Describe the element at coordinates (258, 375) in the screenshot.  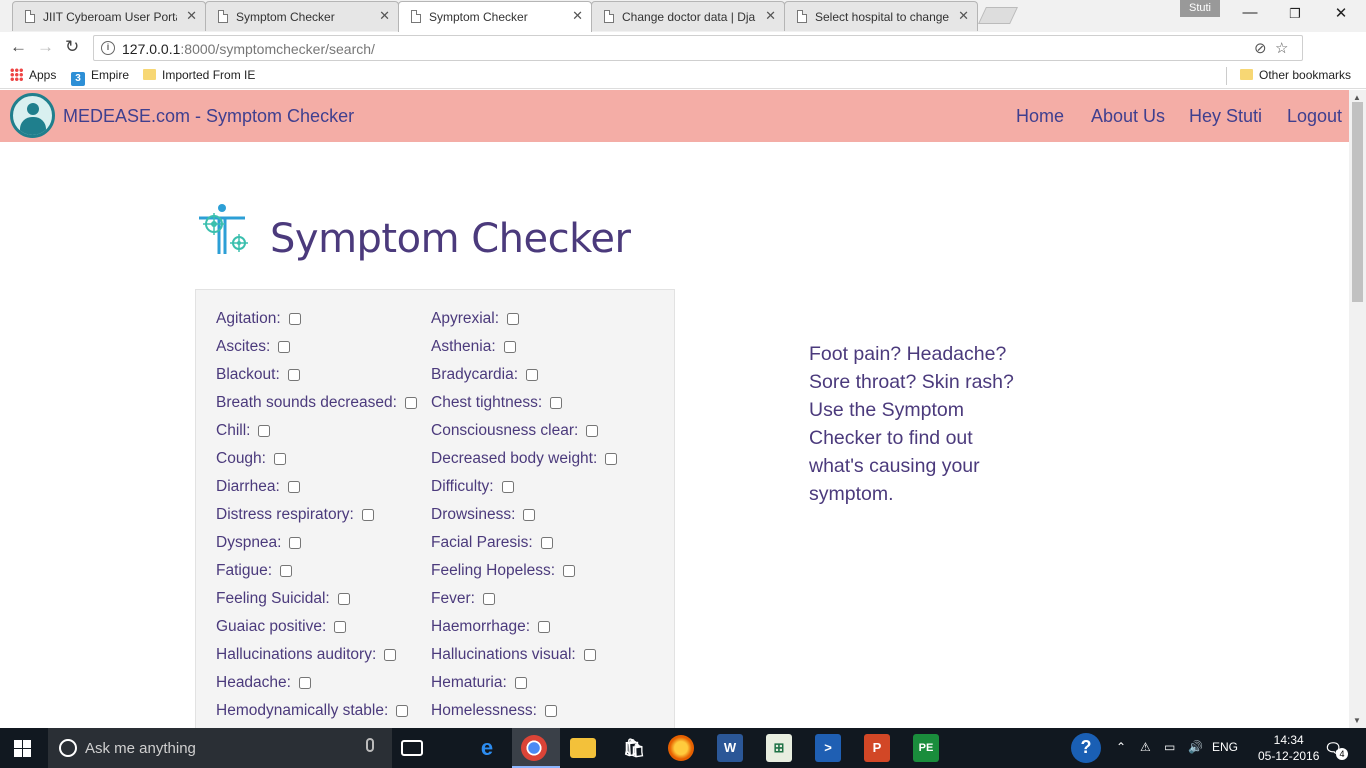
I see `symptom-blackout: Blackout:` at that location.